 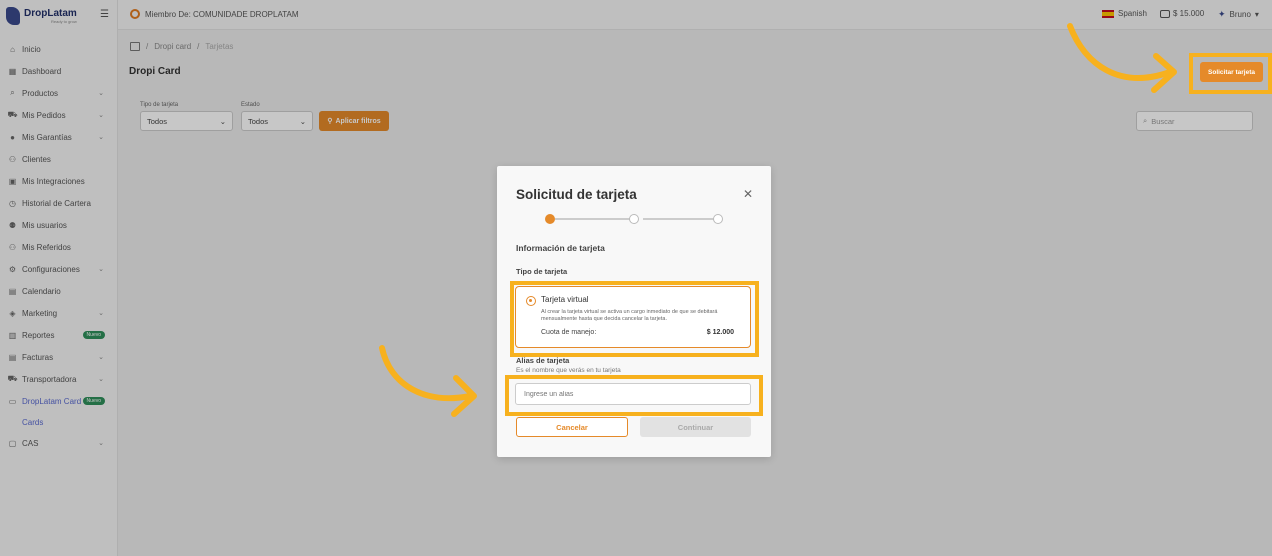 I want to click on alias-label: Alias de tarjeta, so click(x=543, y=360).